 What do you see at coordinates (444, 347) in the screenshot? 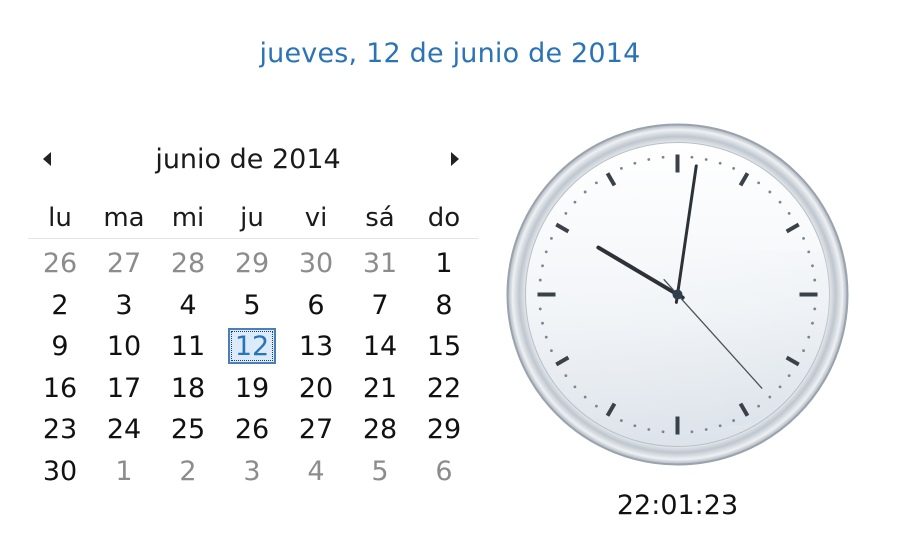
I see `calendar-day: 15` at bounding box center [444, 347].